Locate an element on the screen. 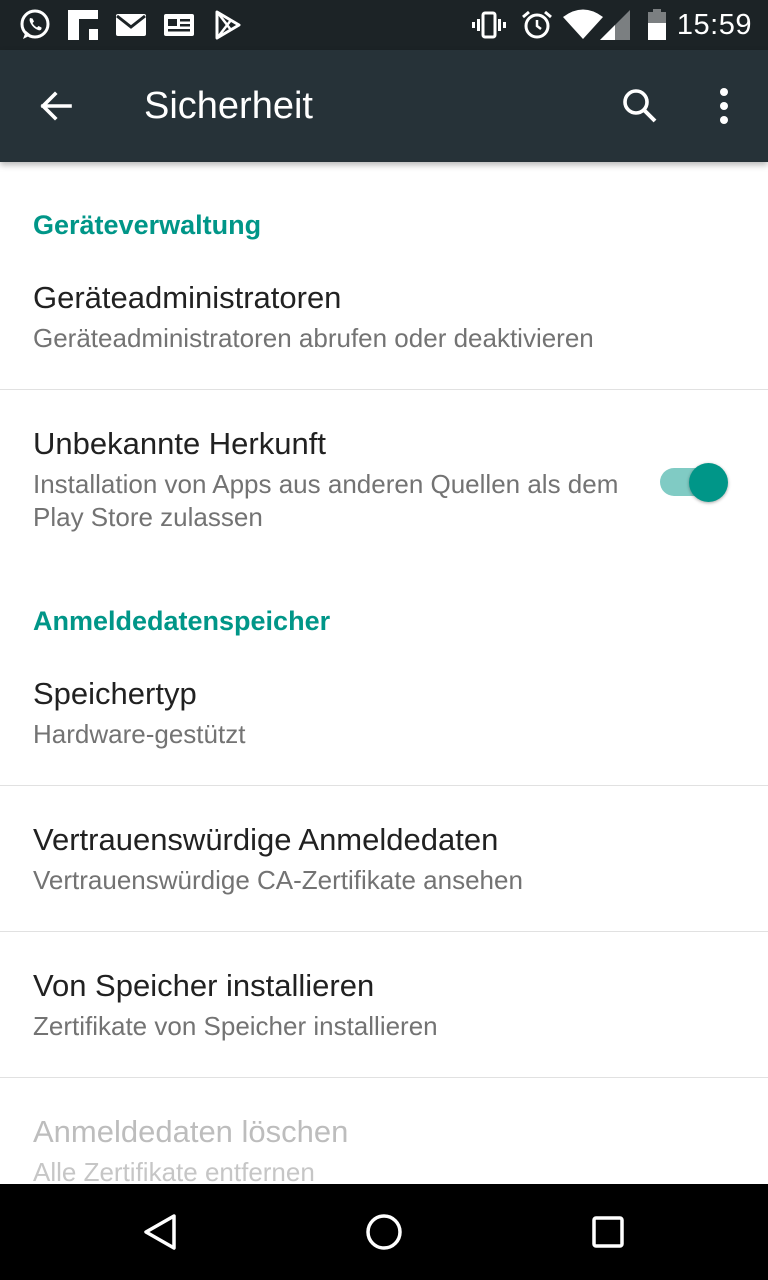 This screenshot has height=1280, width=768. pref-summary: Hardware-gestützt is located at coordinates (139, 734).